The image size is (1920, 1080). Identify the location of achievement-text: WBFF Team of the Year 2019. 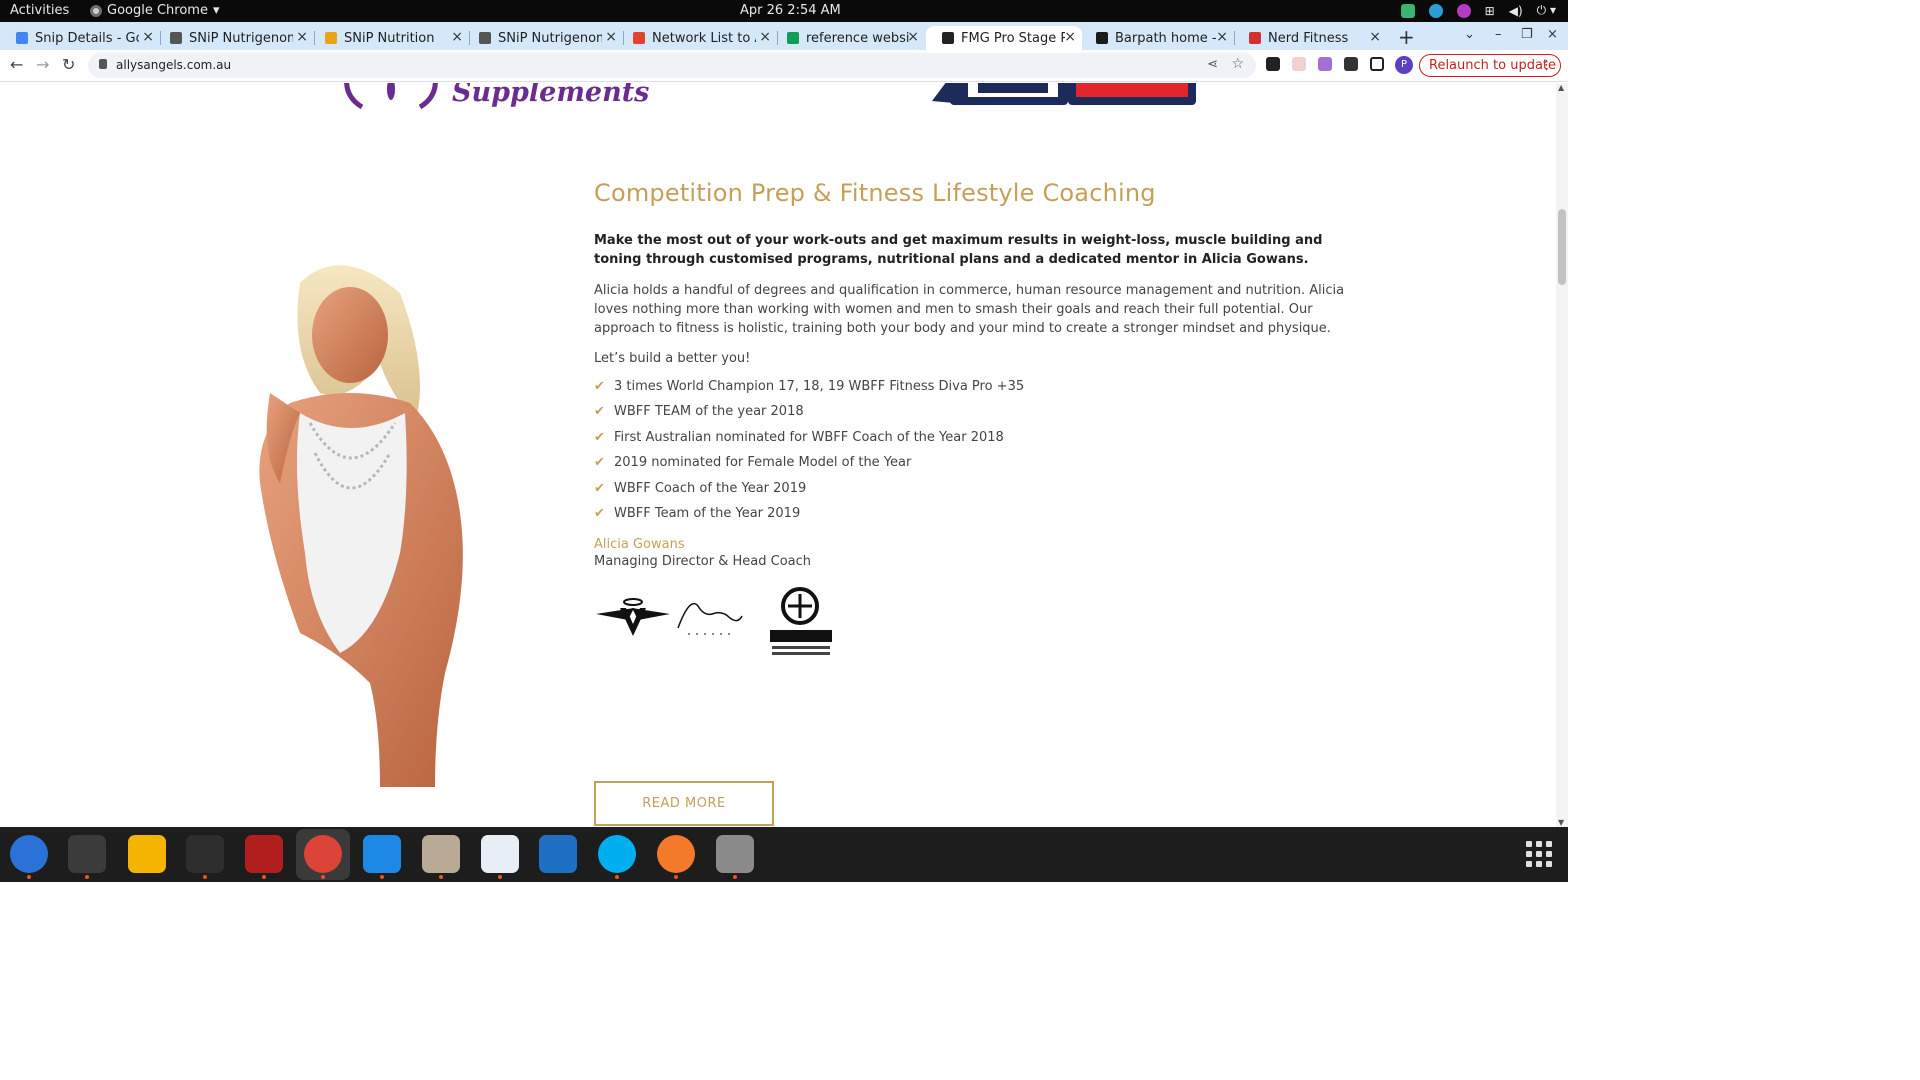
(707, 513).